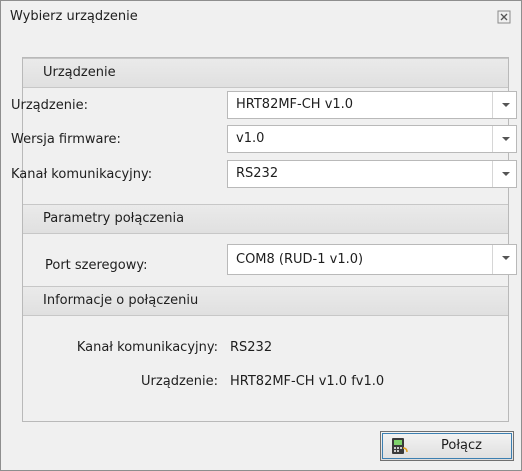  I want to click on device-section-title: Urządzenie, so click(79, 72).